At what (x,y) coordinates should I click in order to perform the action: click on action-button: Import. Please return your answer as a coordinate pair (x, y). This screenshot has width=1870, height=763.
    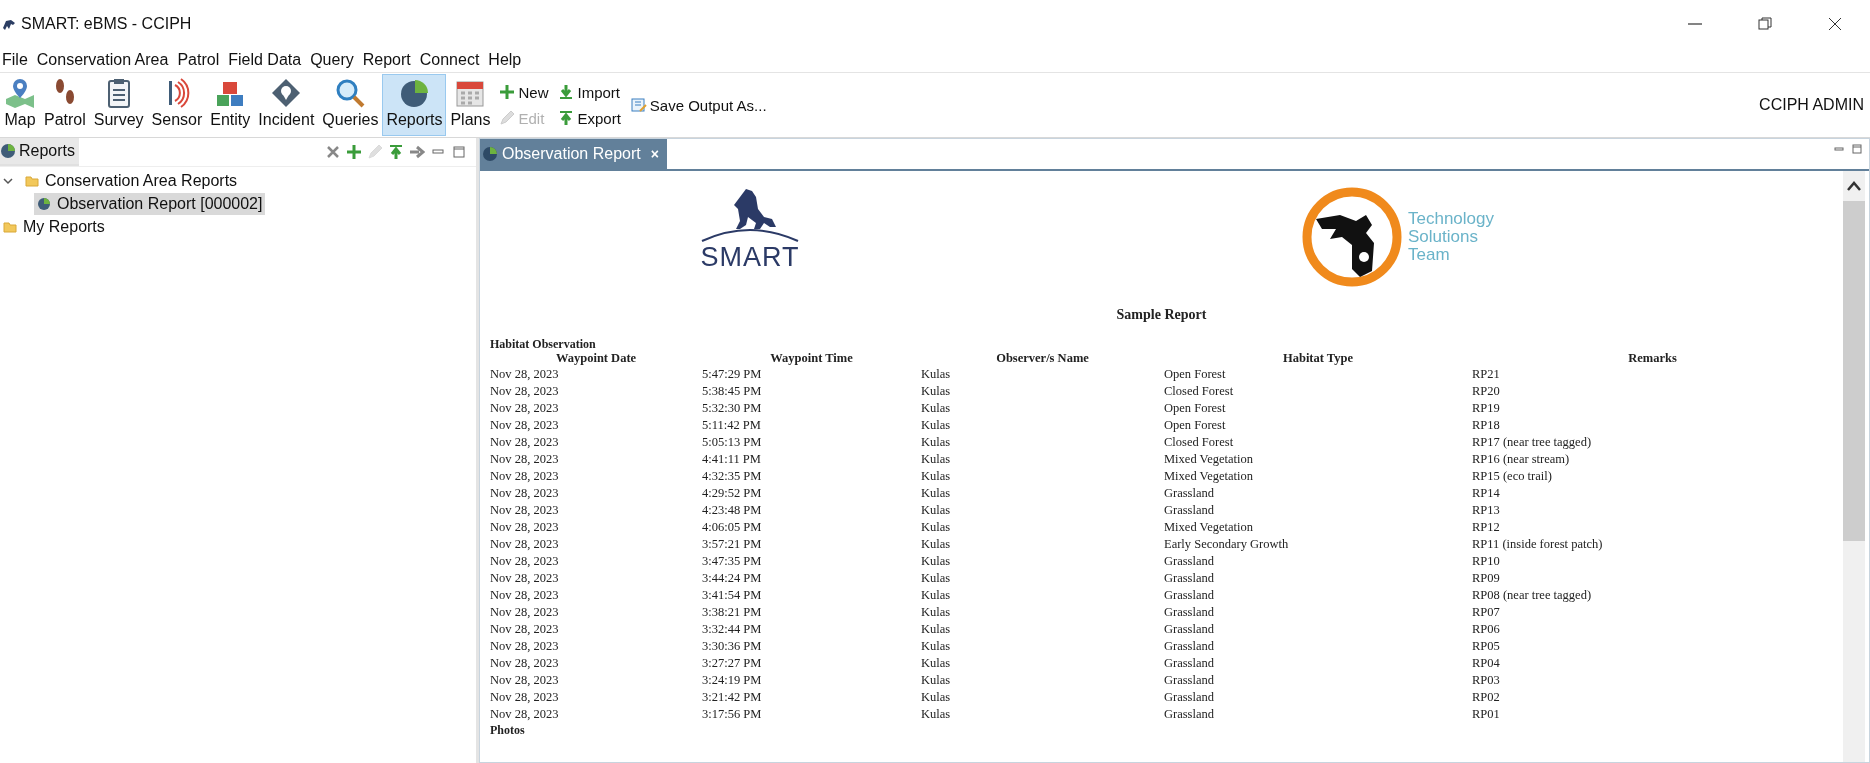
    Looking at the image, I should click on (589, 92).